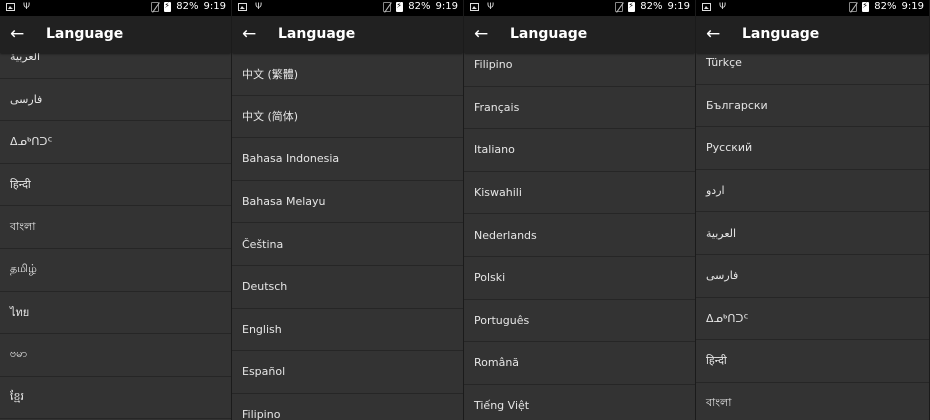 The image size is (930, 420). What do you see at coordinates (115, 355) in the screenshot?
I see `language-list-item: ဗမာ` at bounding box center [115, 355].